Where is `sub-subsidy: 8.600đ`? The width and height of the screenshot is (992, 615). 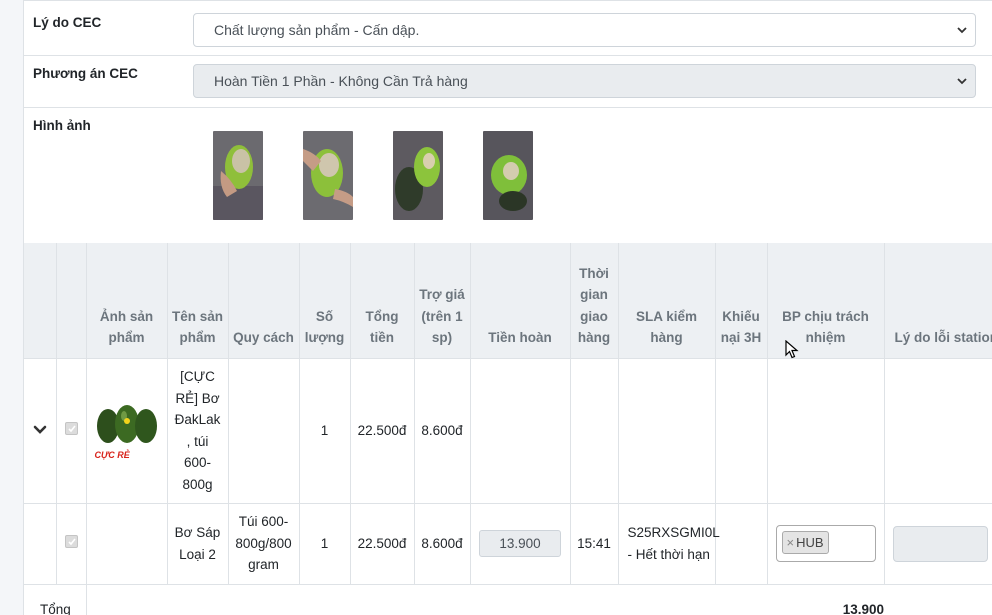 sub-subsidy: 8.600đ is located at coordinates (442, 543).